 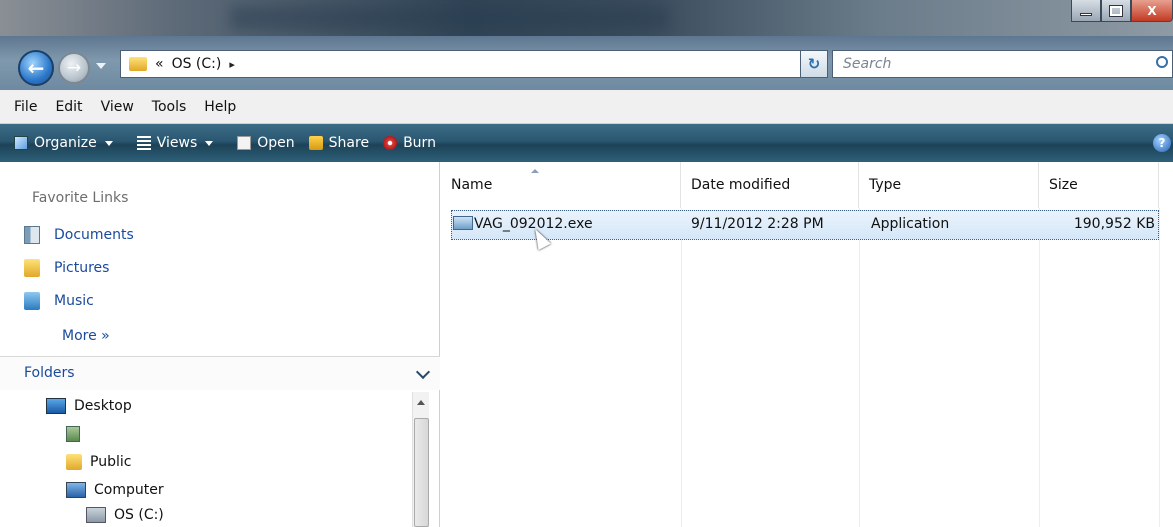 I want to click on menu-bar: File Edit View Tools Help, so click(x=586, y=107).